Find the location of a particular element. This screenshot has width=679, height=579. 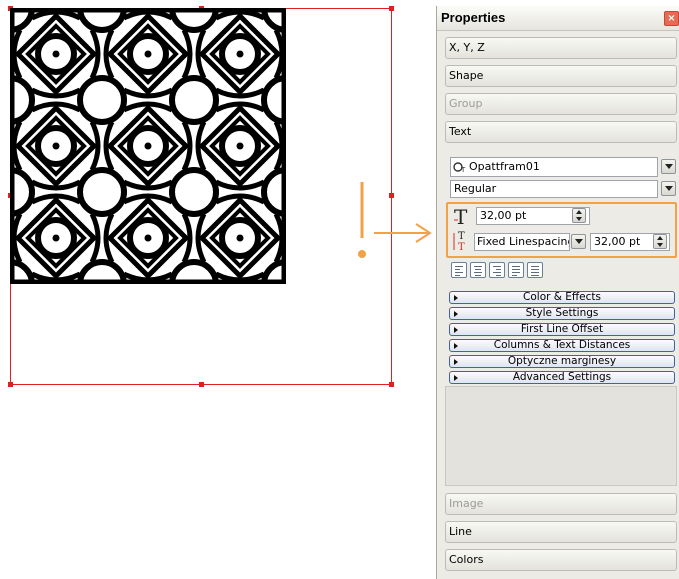

subsection-label: Color & Effects is located at coordinates (562, 297).